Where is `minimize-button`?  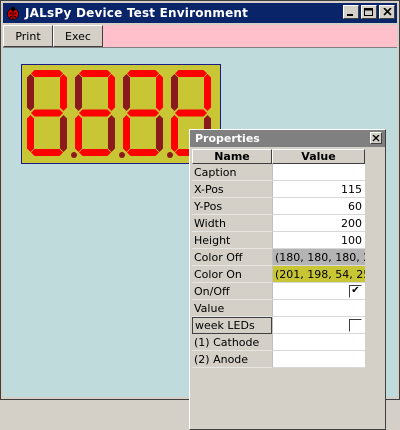
minimize-button is located at coordinates (351, 12).